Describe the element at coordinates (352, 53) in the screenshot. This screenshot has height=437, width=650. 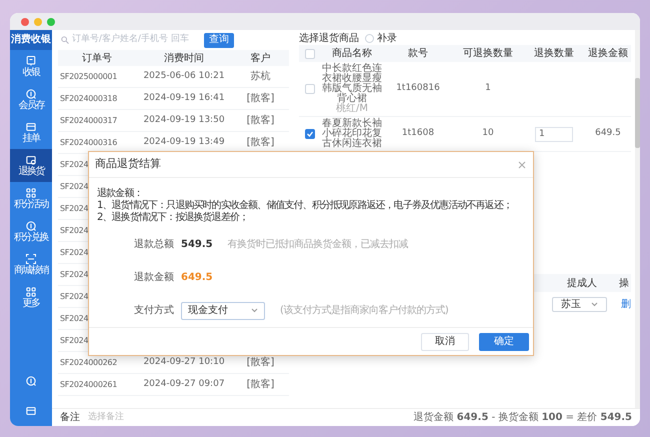
I see `column-header: 商品名称` at that location.